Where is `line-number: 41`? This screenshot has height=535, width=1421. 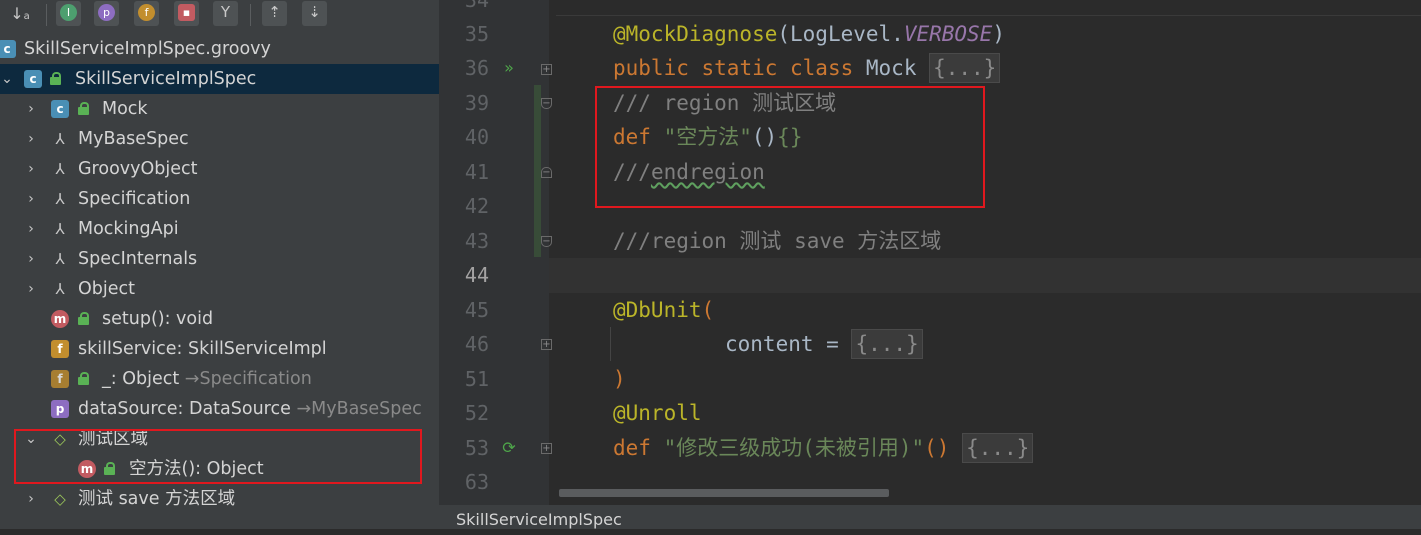
line-number: 41 is located at coordinates (476, 172).